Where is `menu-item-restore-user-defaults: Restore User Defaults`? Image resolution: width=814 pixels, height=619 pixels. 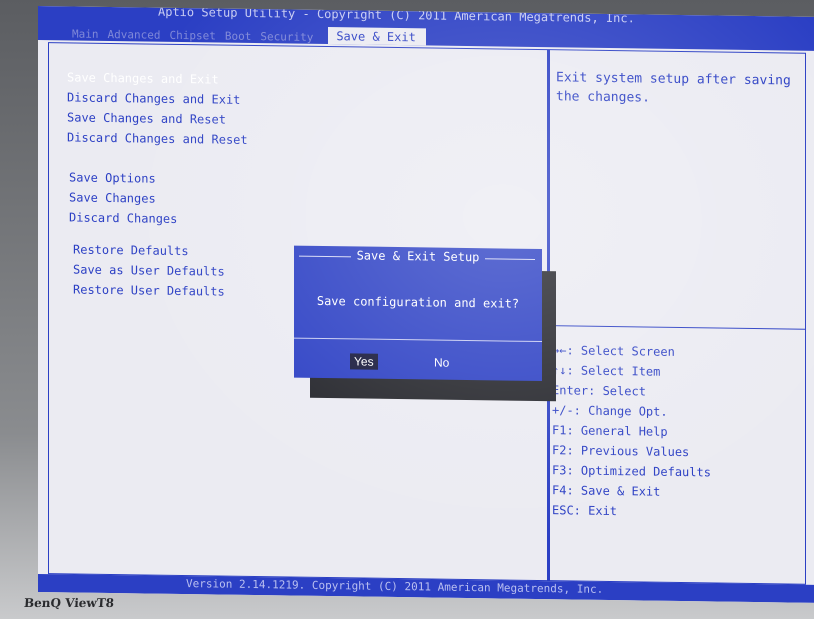 menu-item-restore-user-defaults: Restore User Defaults is located at coordinates (149, 290).